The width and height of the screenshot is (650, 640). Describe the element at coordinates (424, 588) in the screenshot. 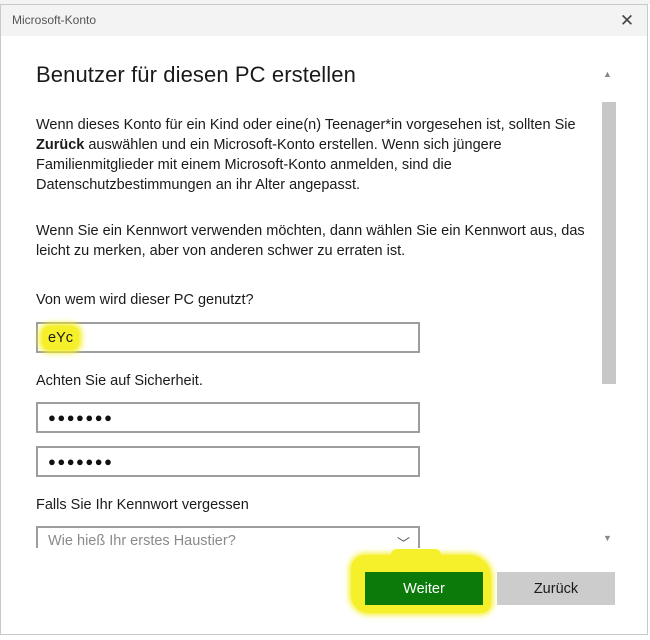

I see `next-button: Weiter` at that location.